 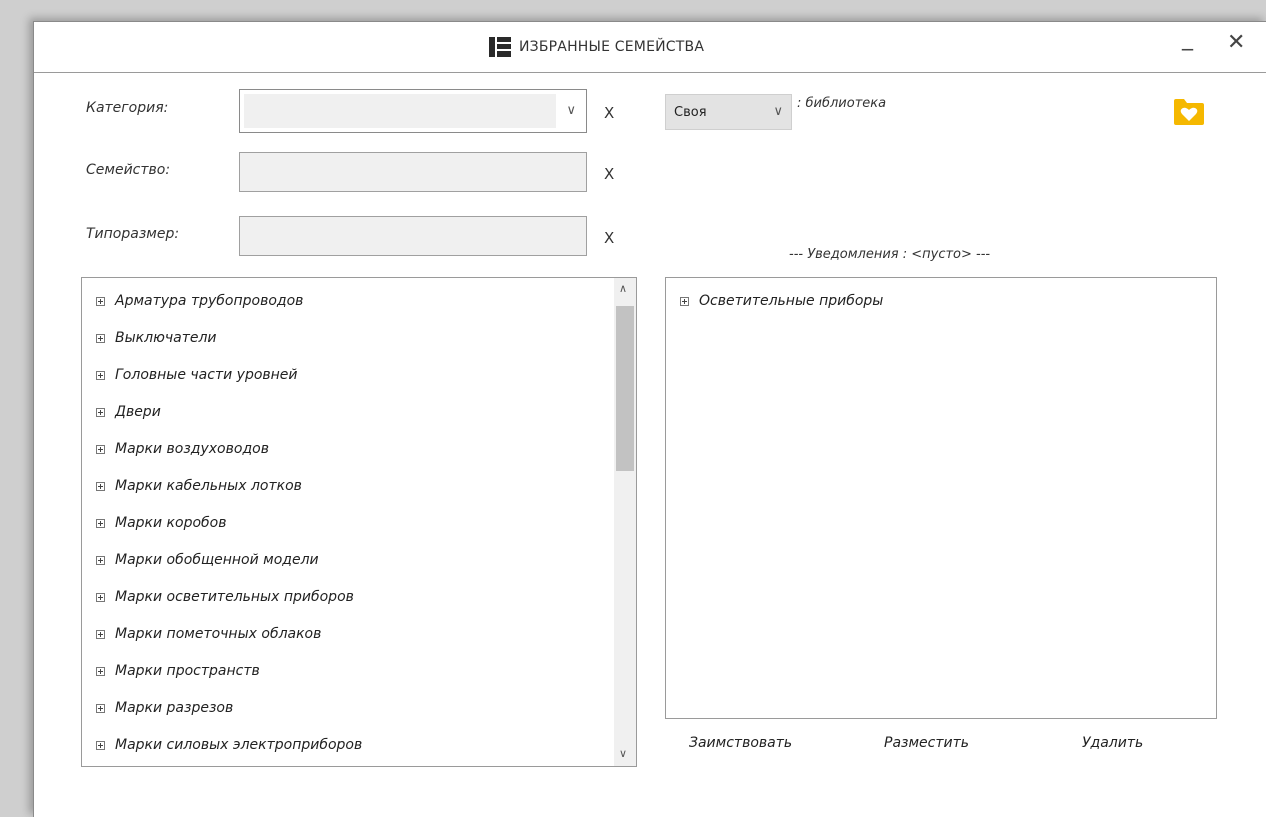 I want to click on title-bar: ИЗБРАННЫЕ СЕМЕЙСТВА _ ✕, so click(x=650, y=47).